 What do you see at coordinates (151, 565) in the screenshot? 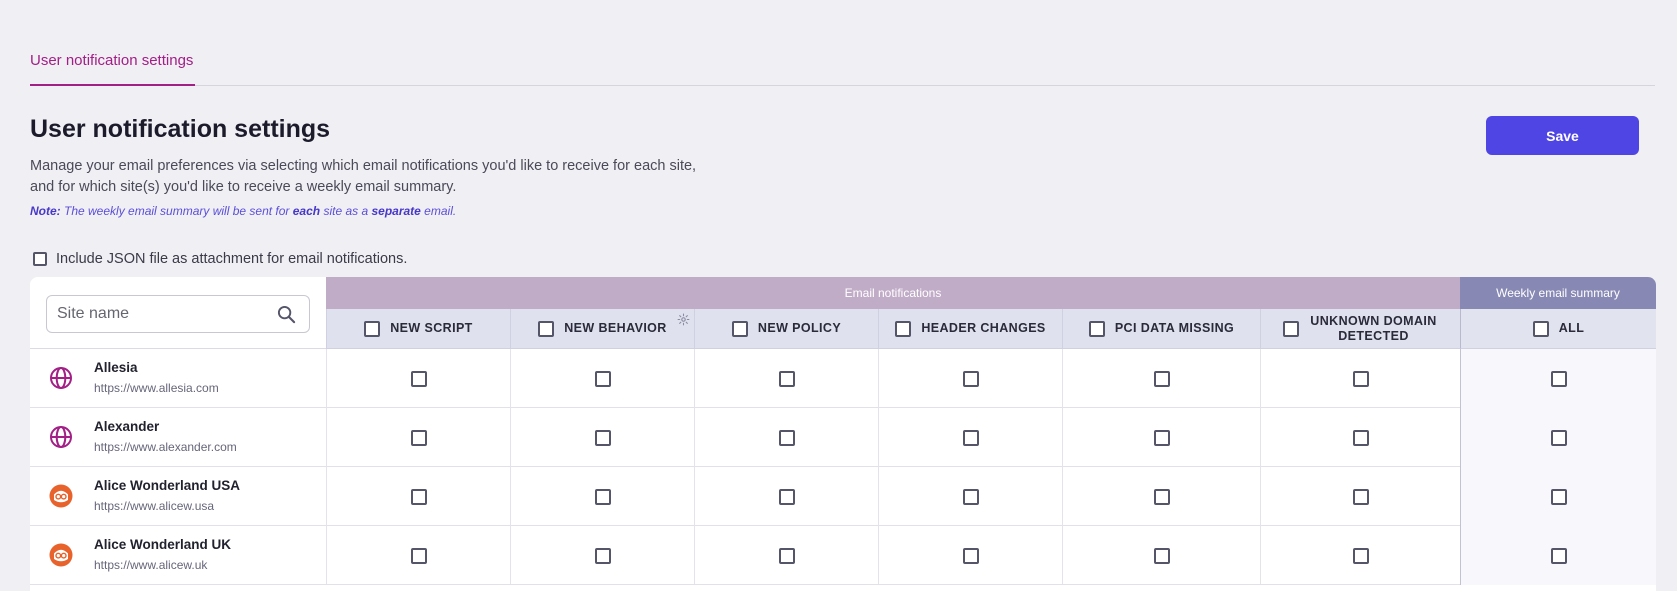
I see `site-url: https://www.alicew.uk` at bounding box center [151, 565].